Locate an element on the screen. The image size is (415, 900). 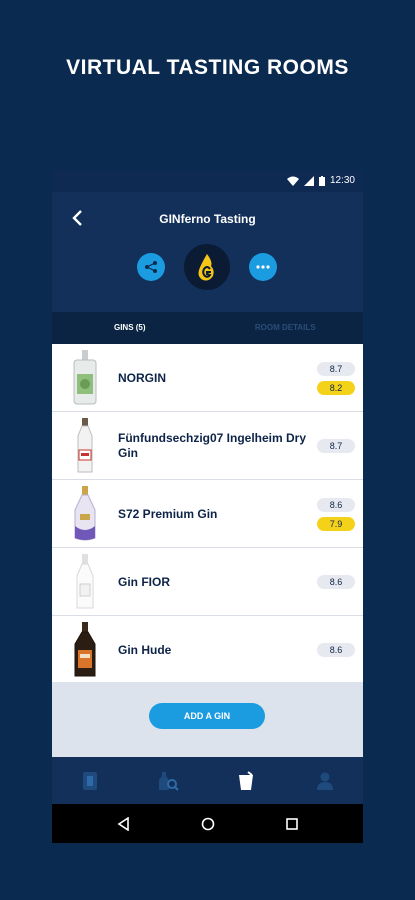
recents-square-icon is located at coordinates (292, 824).